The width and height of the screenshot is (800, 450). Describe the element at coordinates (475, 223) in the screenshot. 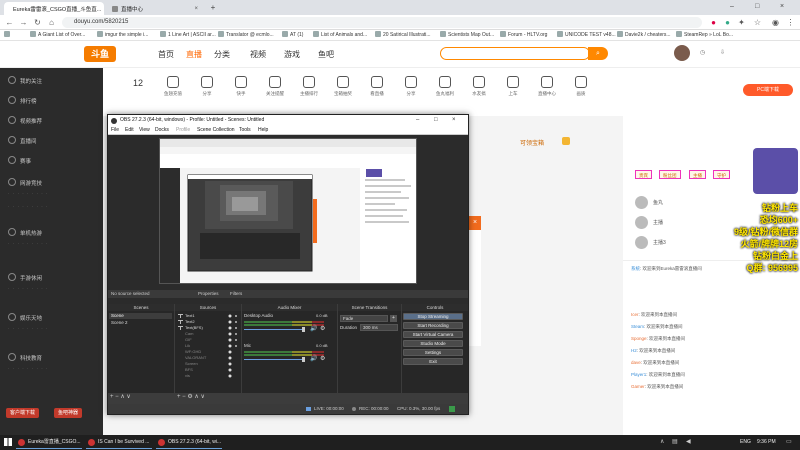

I see `collapse-icon: ×` at that location.